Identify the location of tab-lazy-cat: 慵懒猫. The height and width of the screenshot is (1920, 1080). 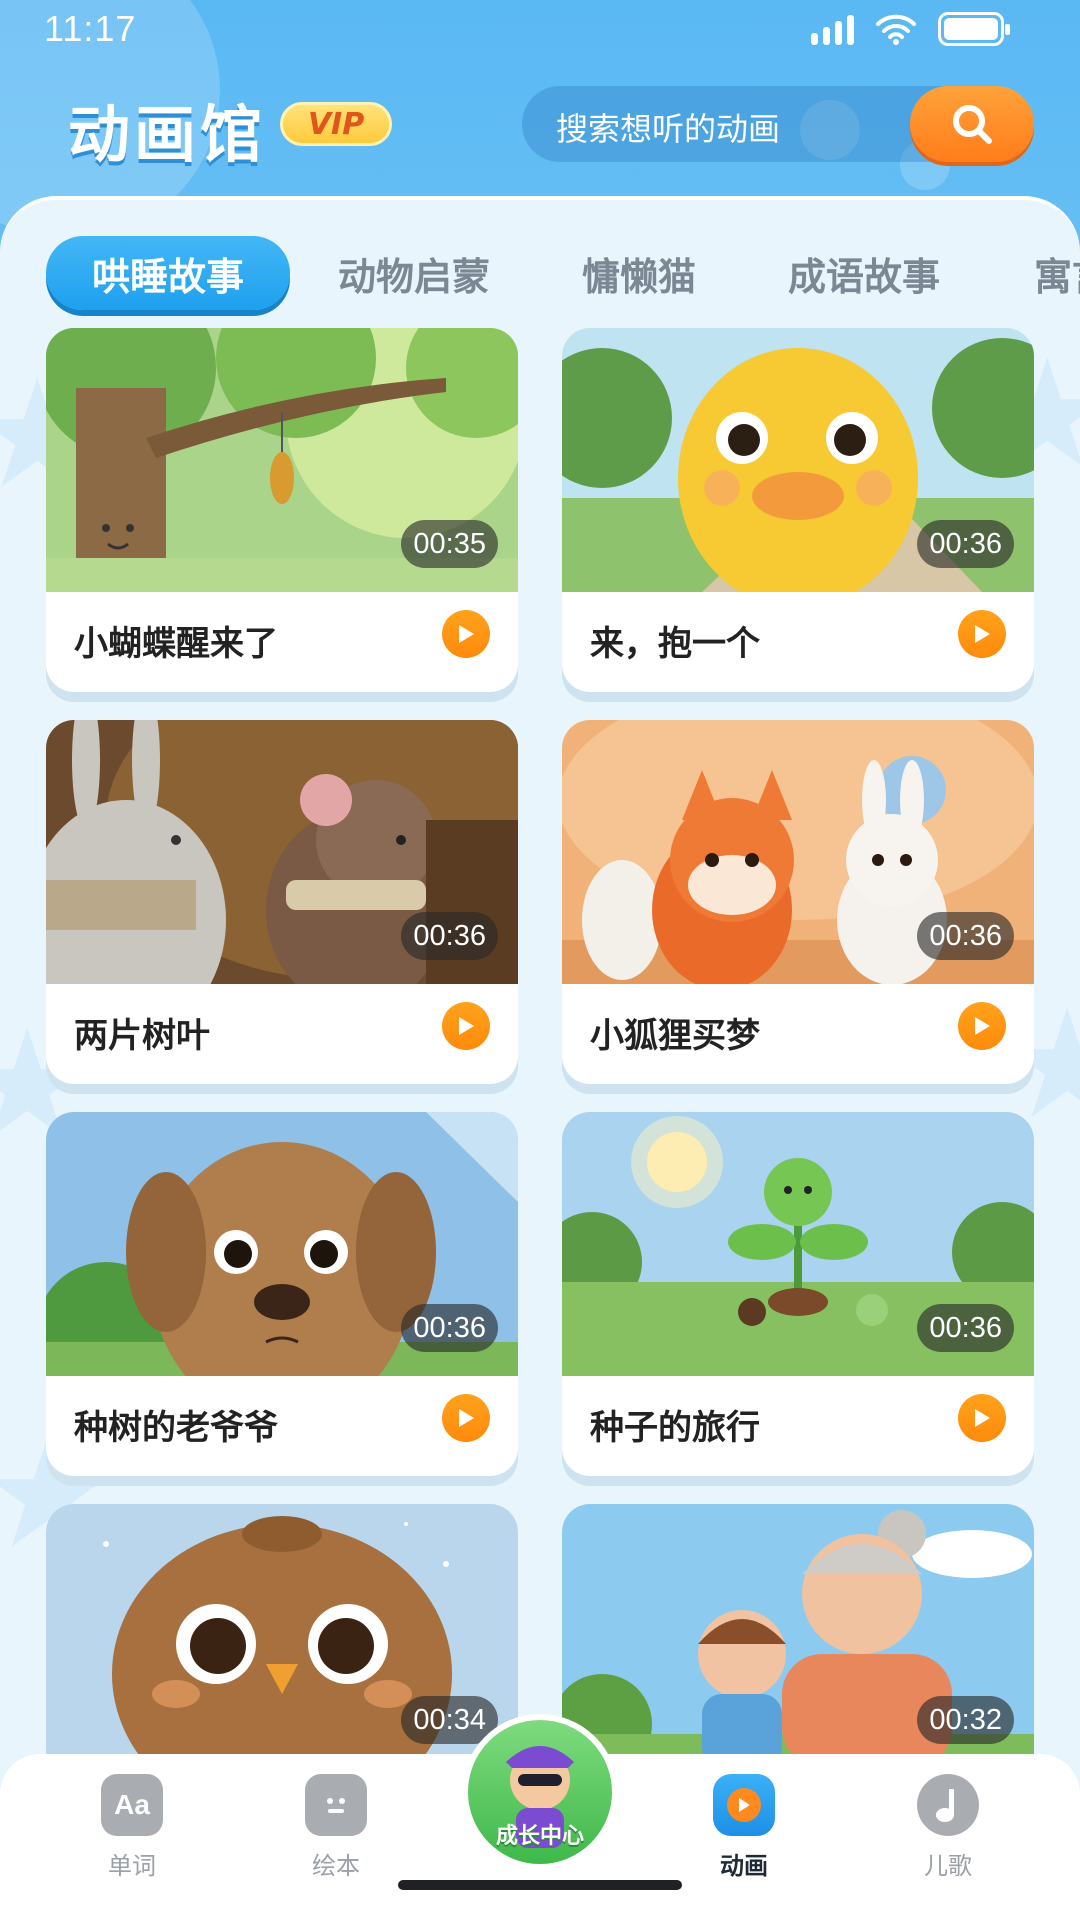
(639, 273).